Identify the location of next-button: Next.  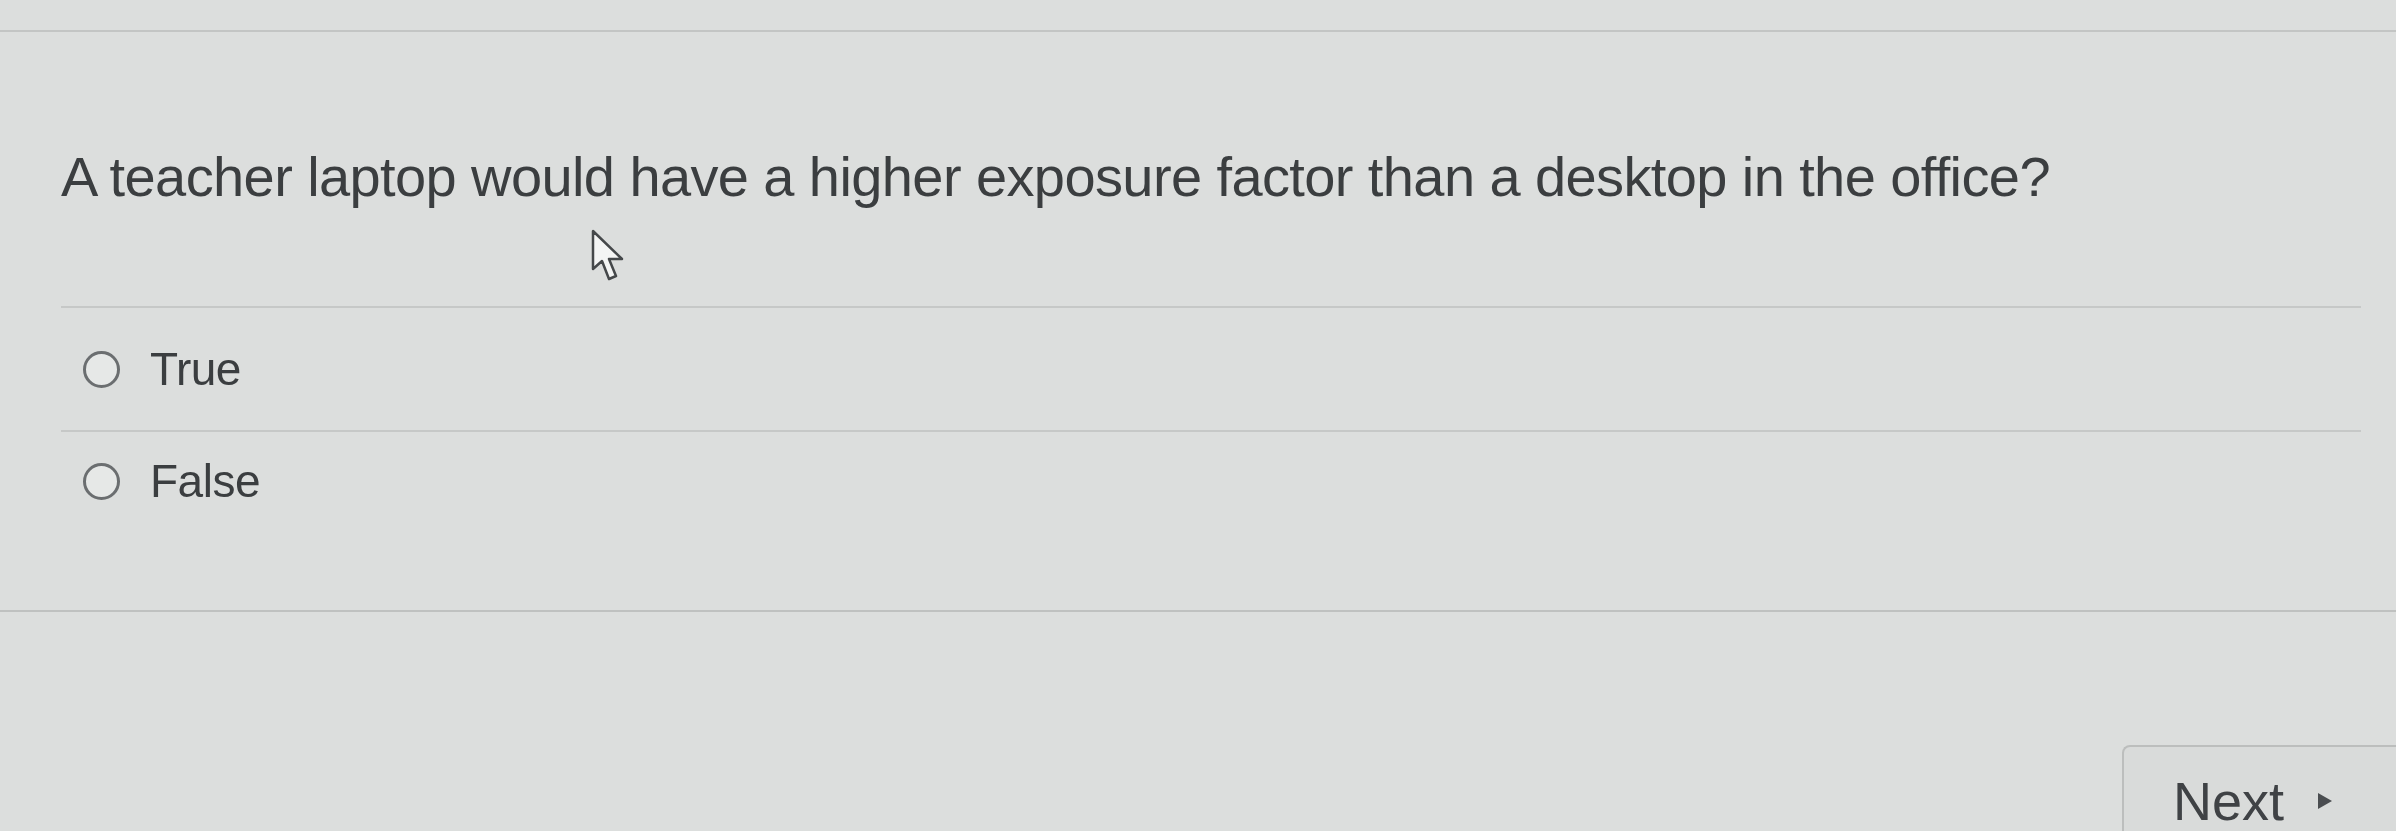
(2259, 788).